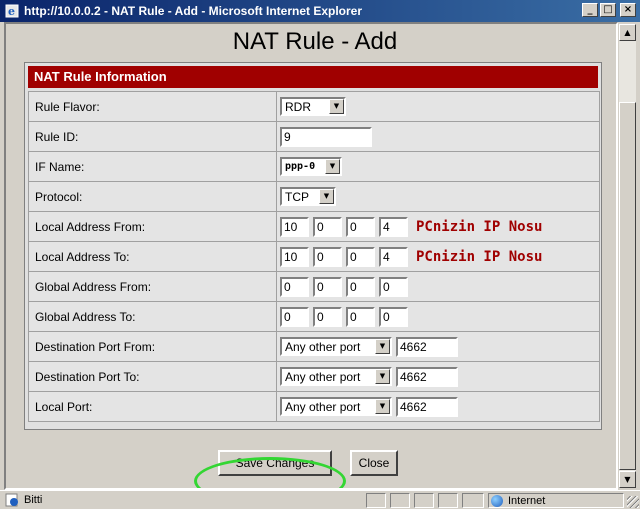 Image resolution: width=640 pixels, height=509 pixels. Describe the element at coordinates (393, 316) in the screenshot. I see `global-to-octet-4: 0` at that location.